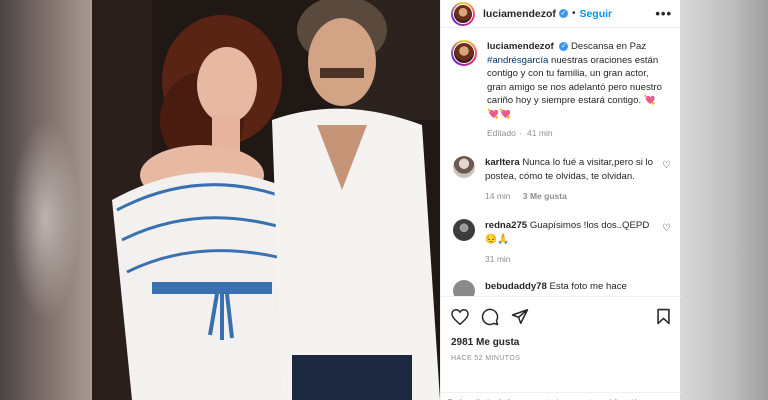 This screenshot has width=768, height=400. I want to click on comment-username: karltera, so click(502, 162).